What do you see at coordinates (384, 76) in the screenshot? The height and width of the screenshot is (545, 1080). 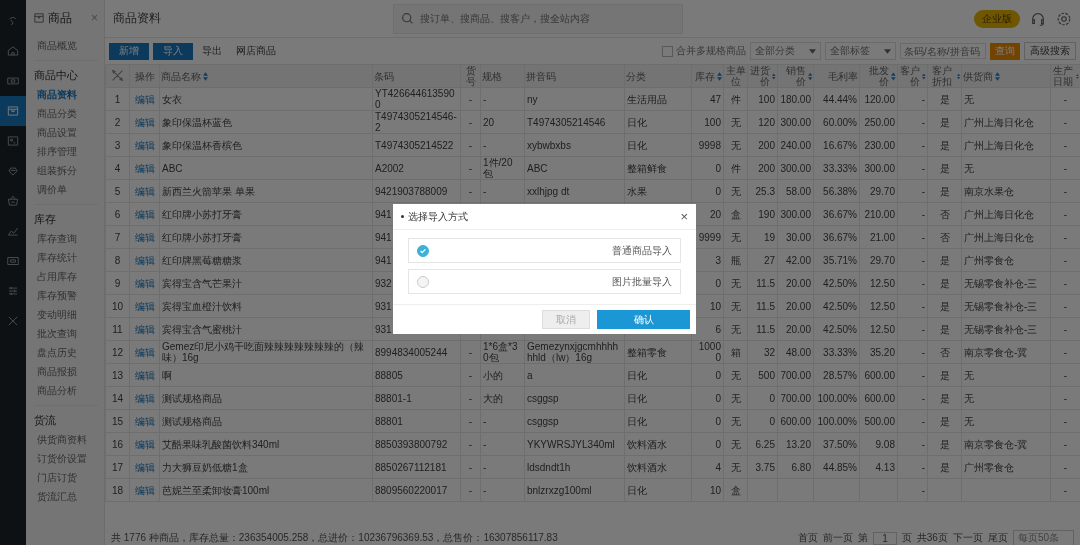 I see `column-header: 条码` at bounding box center [384, 76].